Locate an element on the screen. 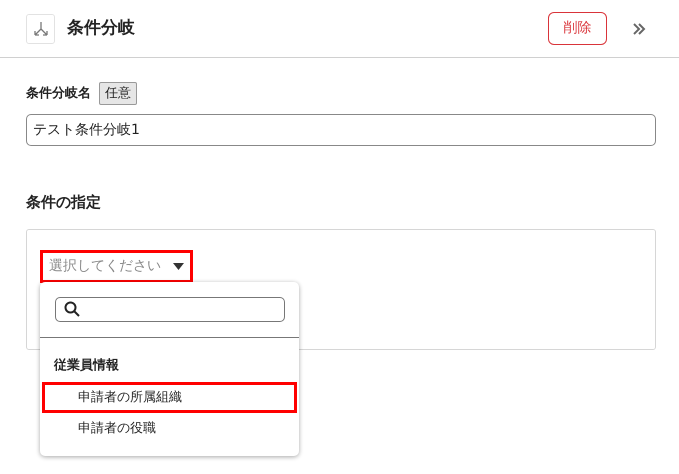  delete-button: 削除 is located at coordinates (577, 28).